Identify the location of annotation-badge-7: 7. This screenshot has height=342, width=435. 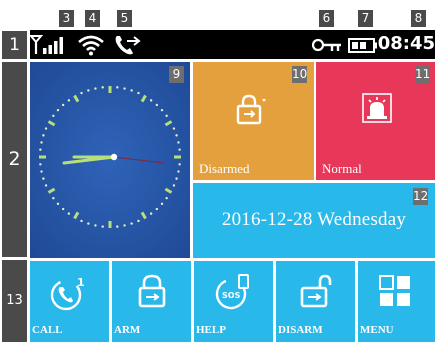
(365, 18).